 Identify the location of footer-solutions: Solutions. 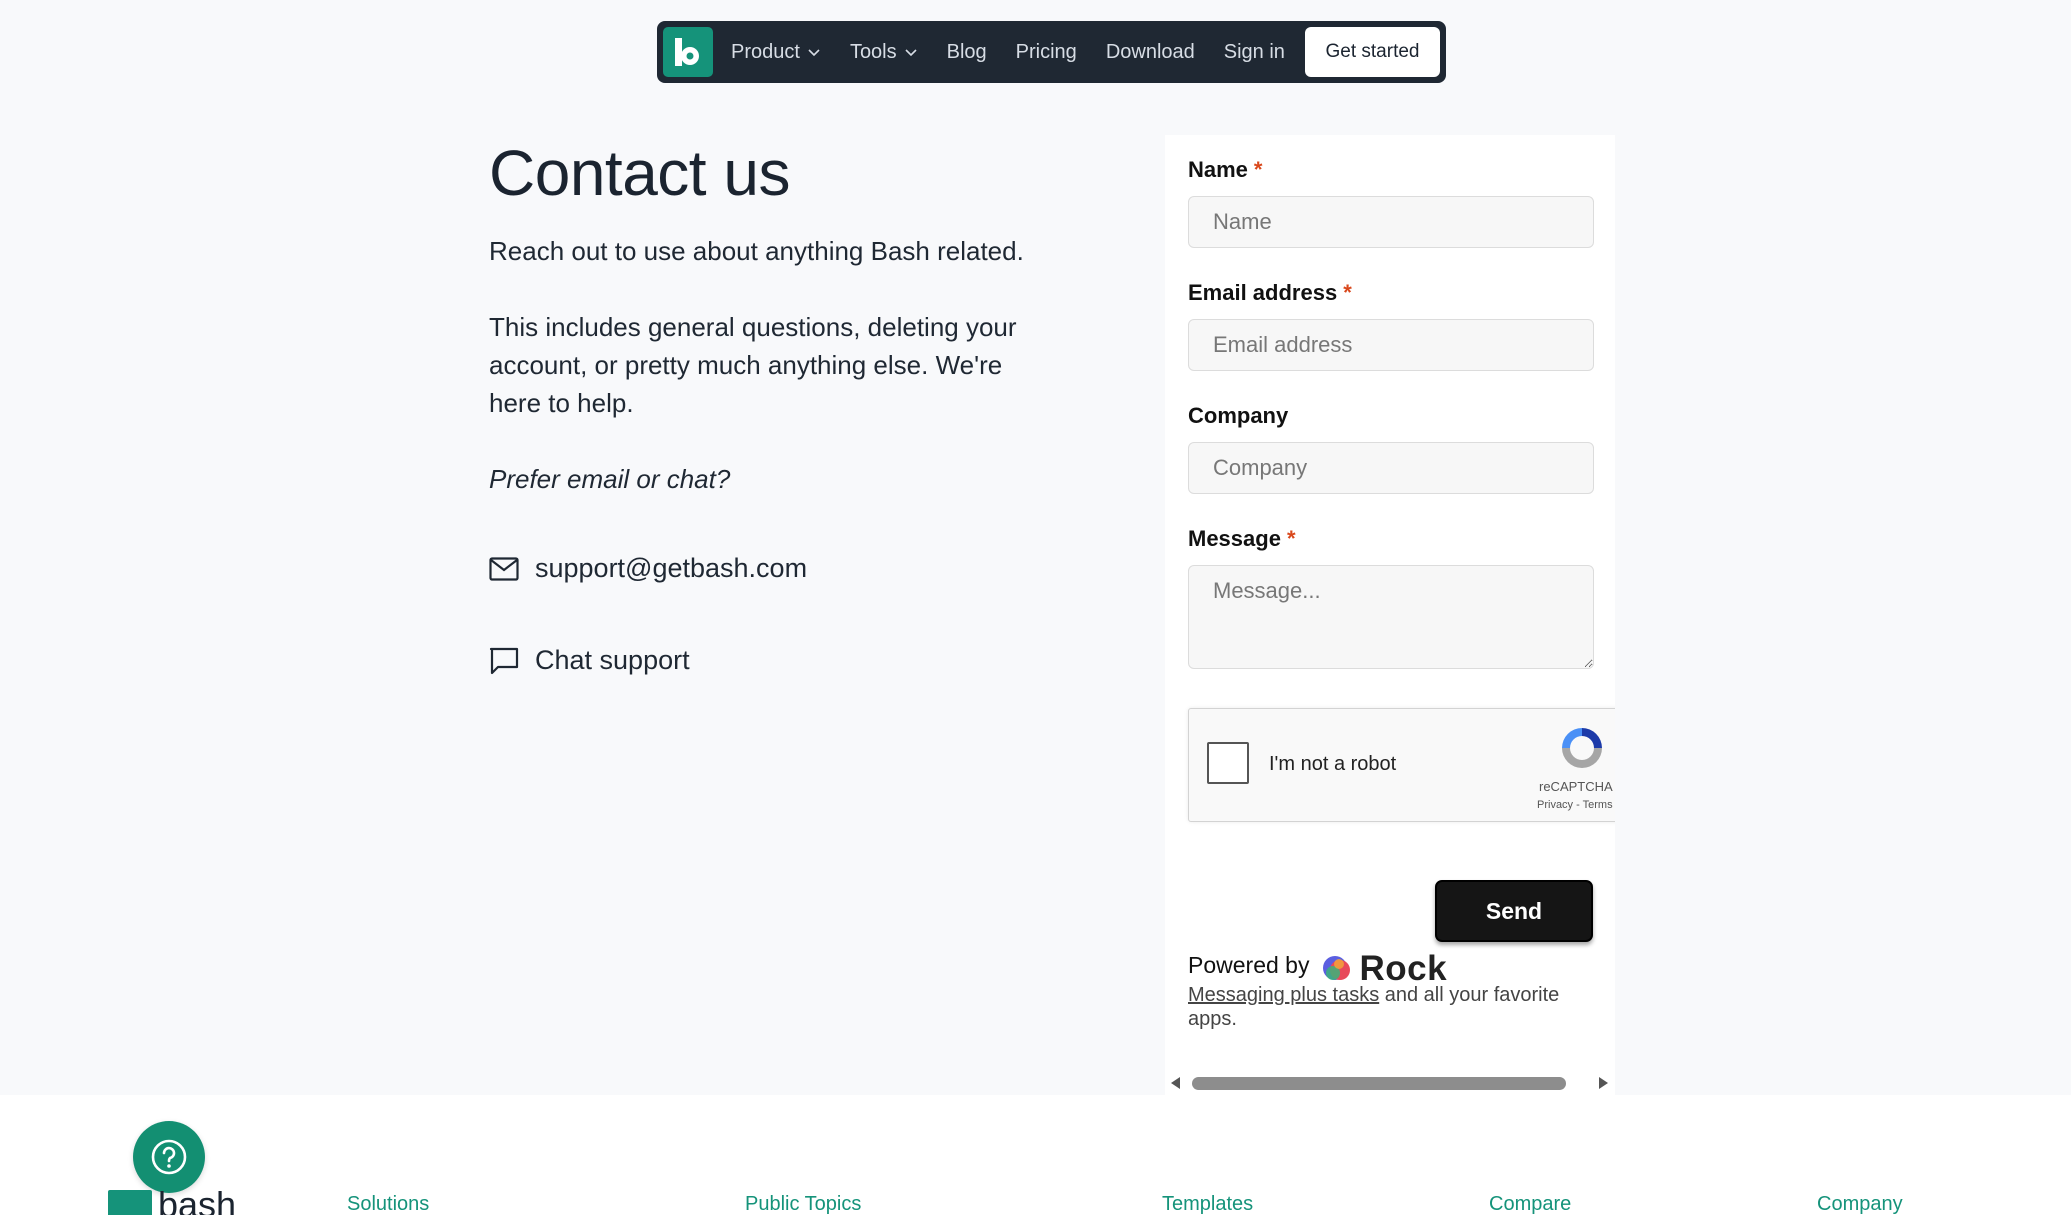
(388, 1204).